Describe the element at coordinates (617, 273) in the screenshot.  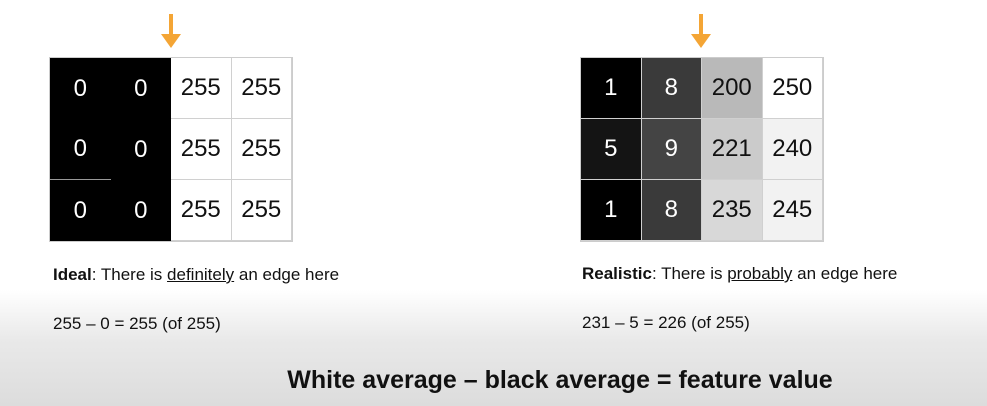
I see `caption-label: Realistic` at that location.